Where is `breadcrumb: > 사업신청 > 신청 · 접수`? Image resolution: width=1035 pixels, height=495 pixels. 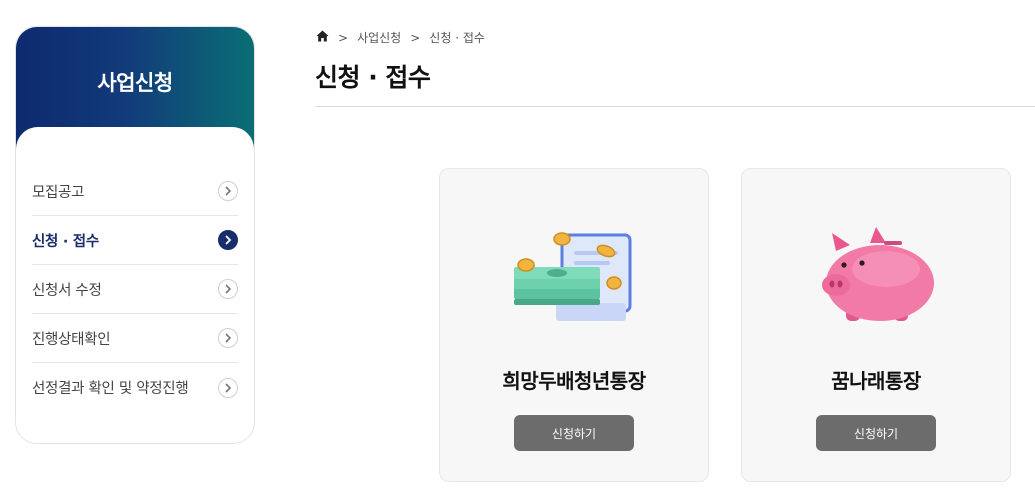 breadcrumb: > 사업신청 > 신청 · 접수 is located at coordinates (400, 37).